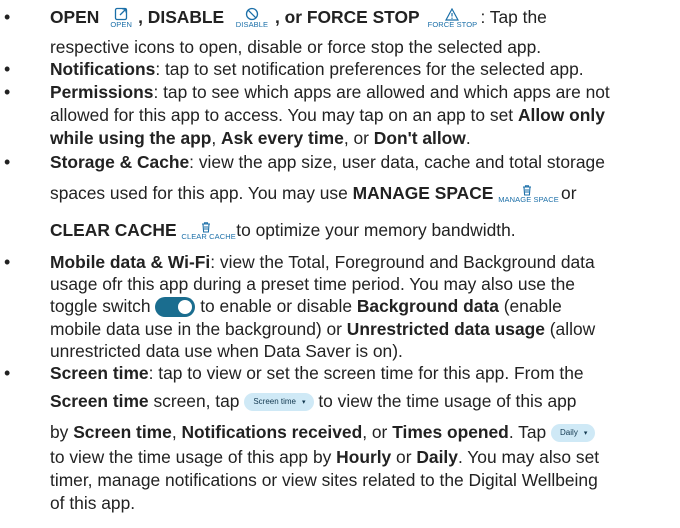 Image resolution: width=680 pixels, height=528 pixels. Describe the element at coordinates (122, 432) in the screenshot. I see `screen-time-option-label: Screen time` at that location.